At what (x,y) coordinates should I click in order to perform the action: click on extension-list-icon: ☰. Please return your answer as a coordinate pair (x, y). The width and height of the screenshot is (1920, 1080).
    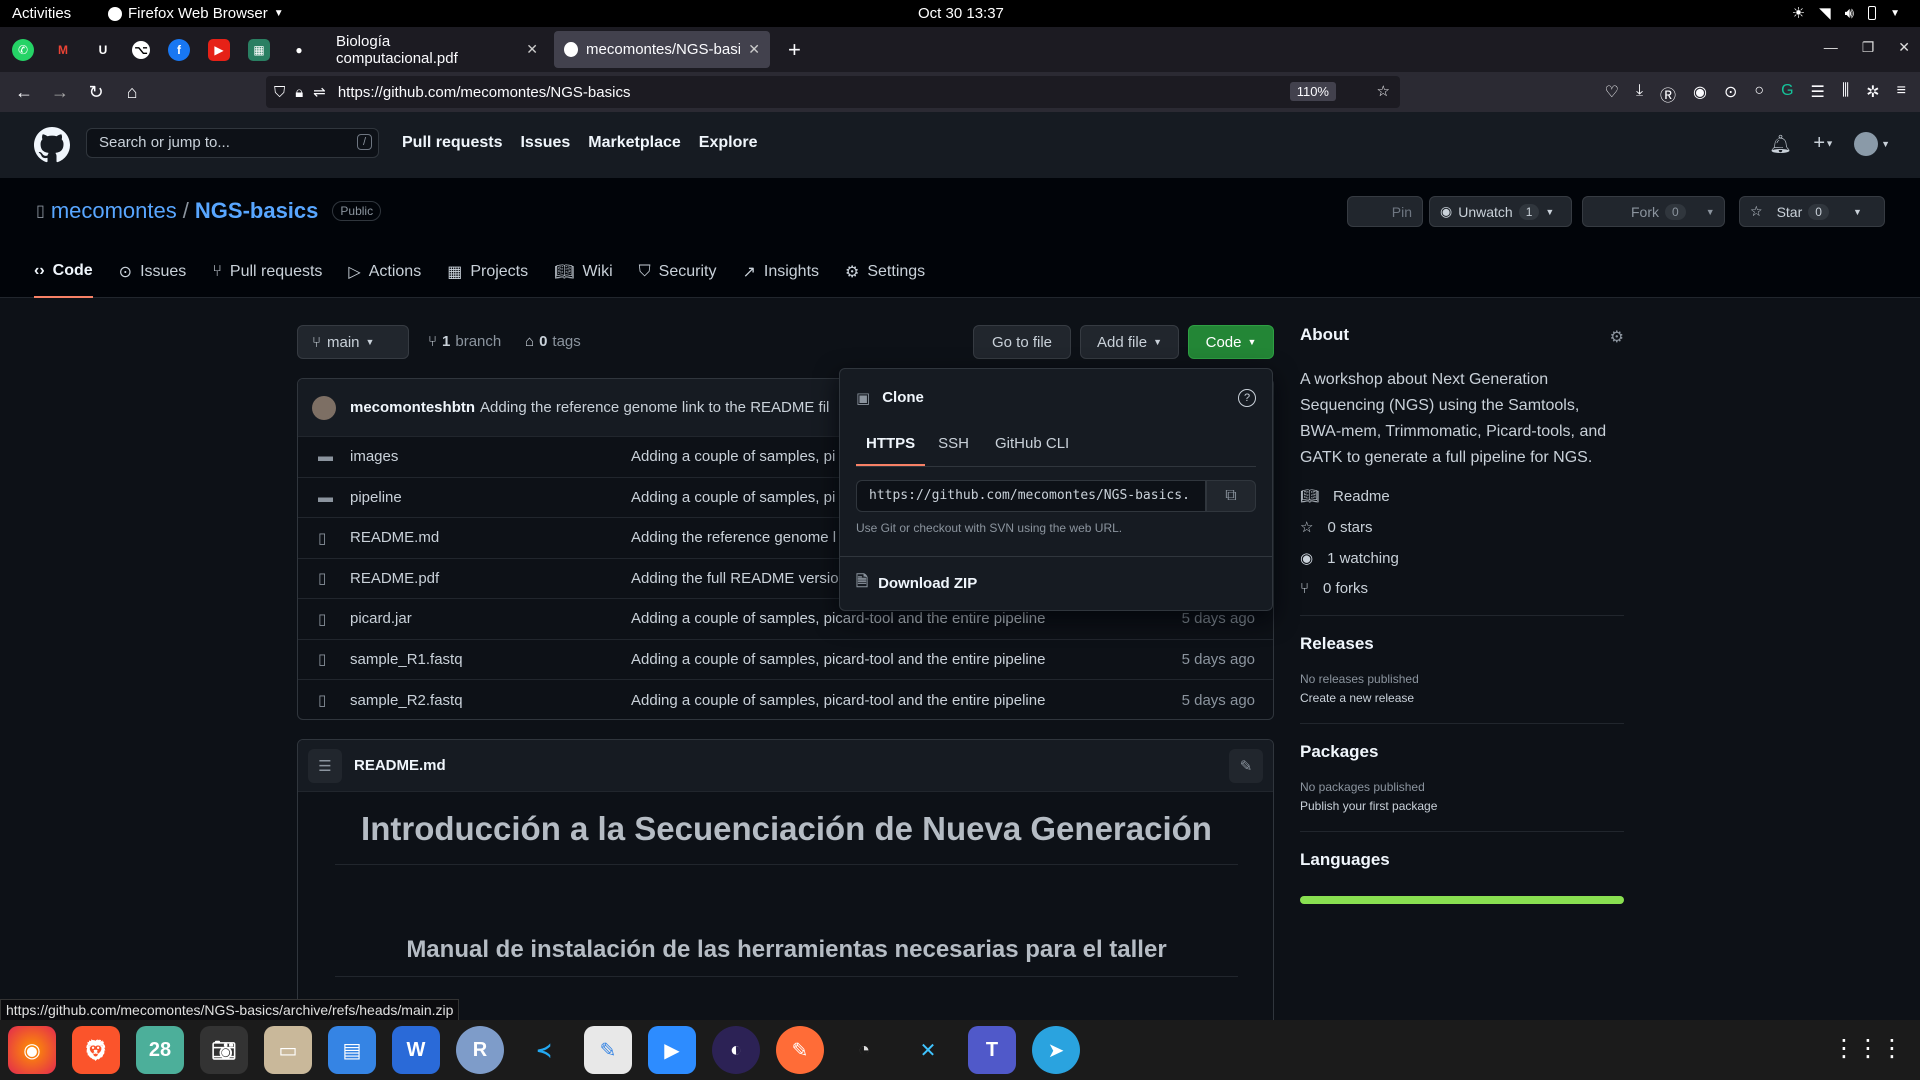
    Looking at the image, I should click on (1818, 94).